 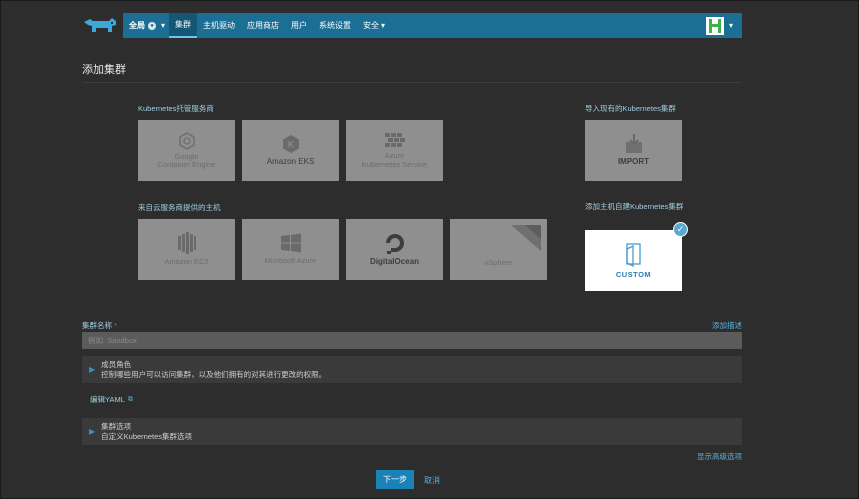 What do you see at coordinates (412, 340) in the screenshot?
I see `cluster-name-input` at bounding box center [412, 340].